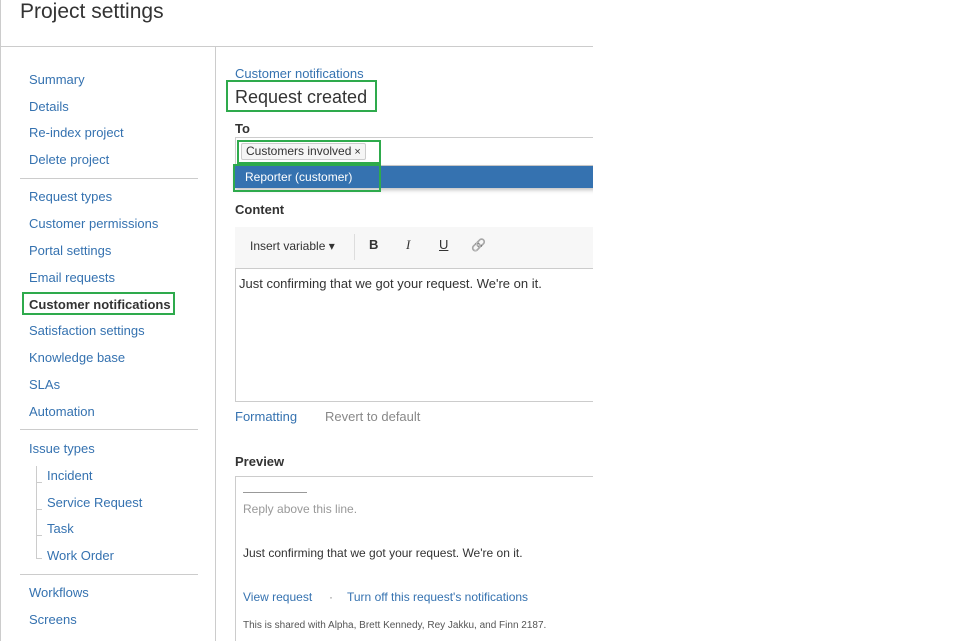 This screenshot has width=960, height=641. What do you see at coordinates (242, 128) in the screenshot?
I see `to-label: To` at bounding box center [242, 128].